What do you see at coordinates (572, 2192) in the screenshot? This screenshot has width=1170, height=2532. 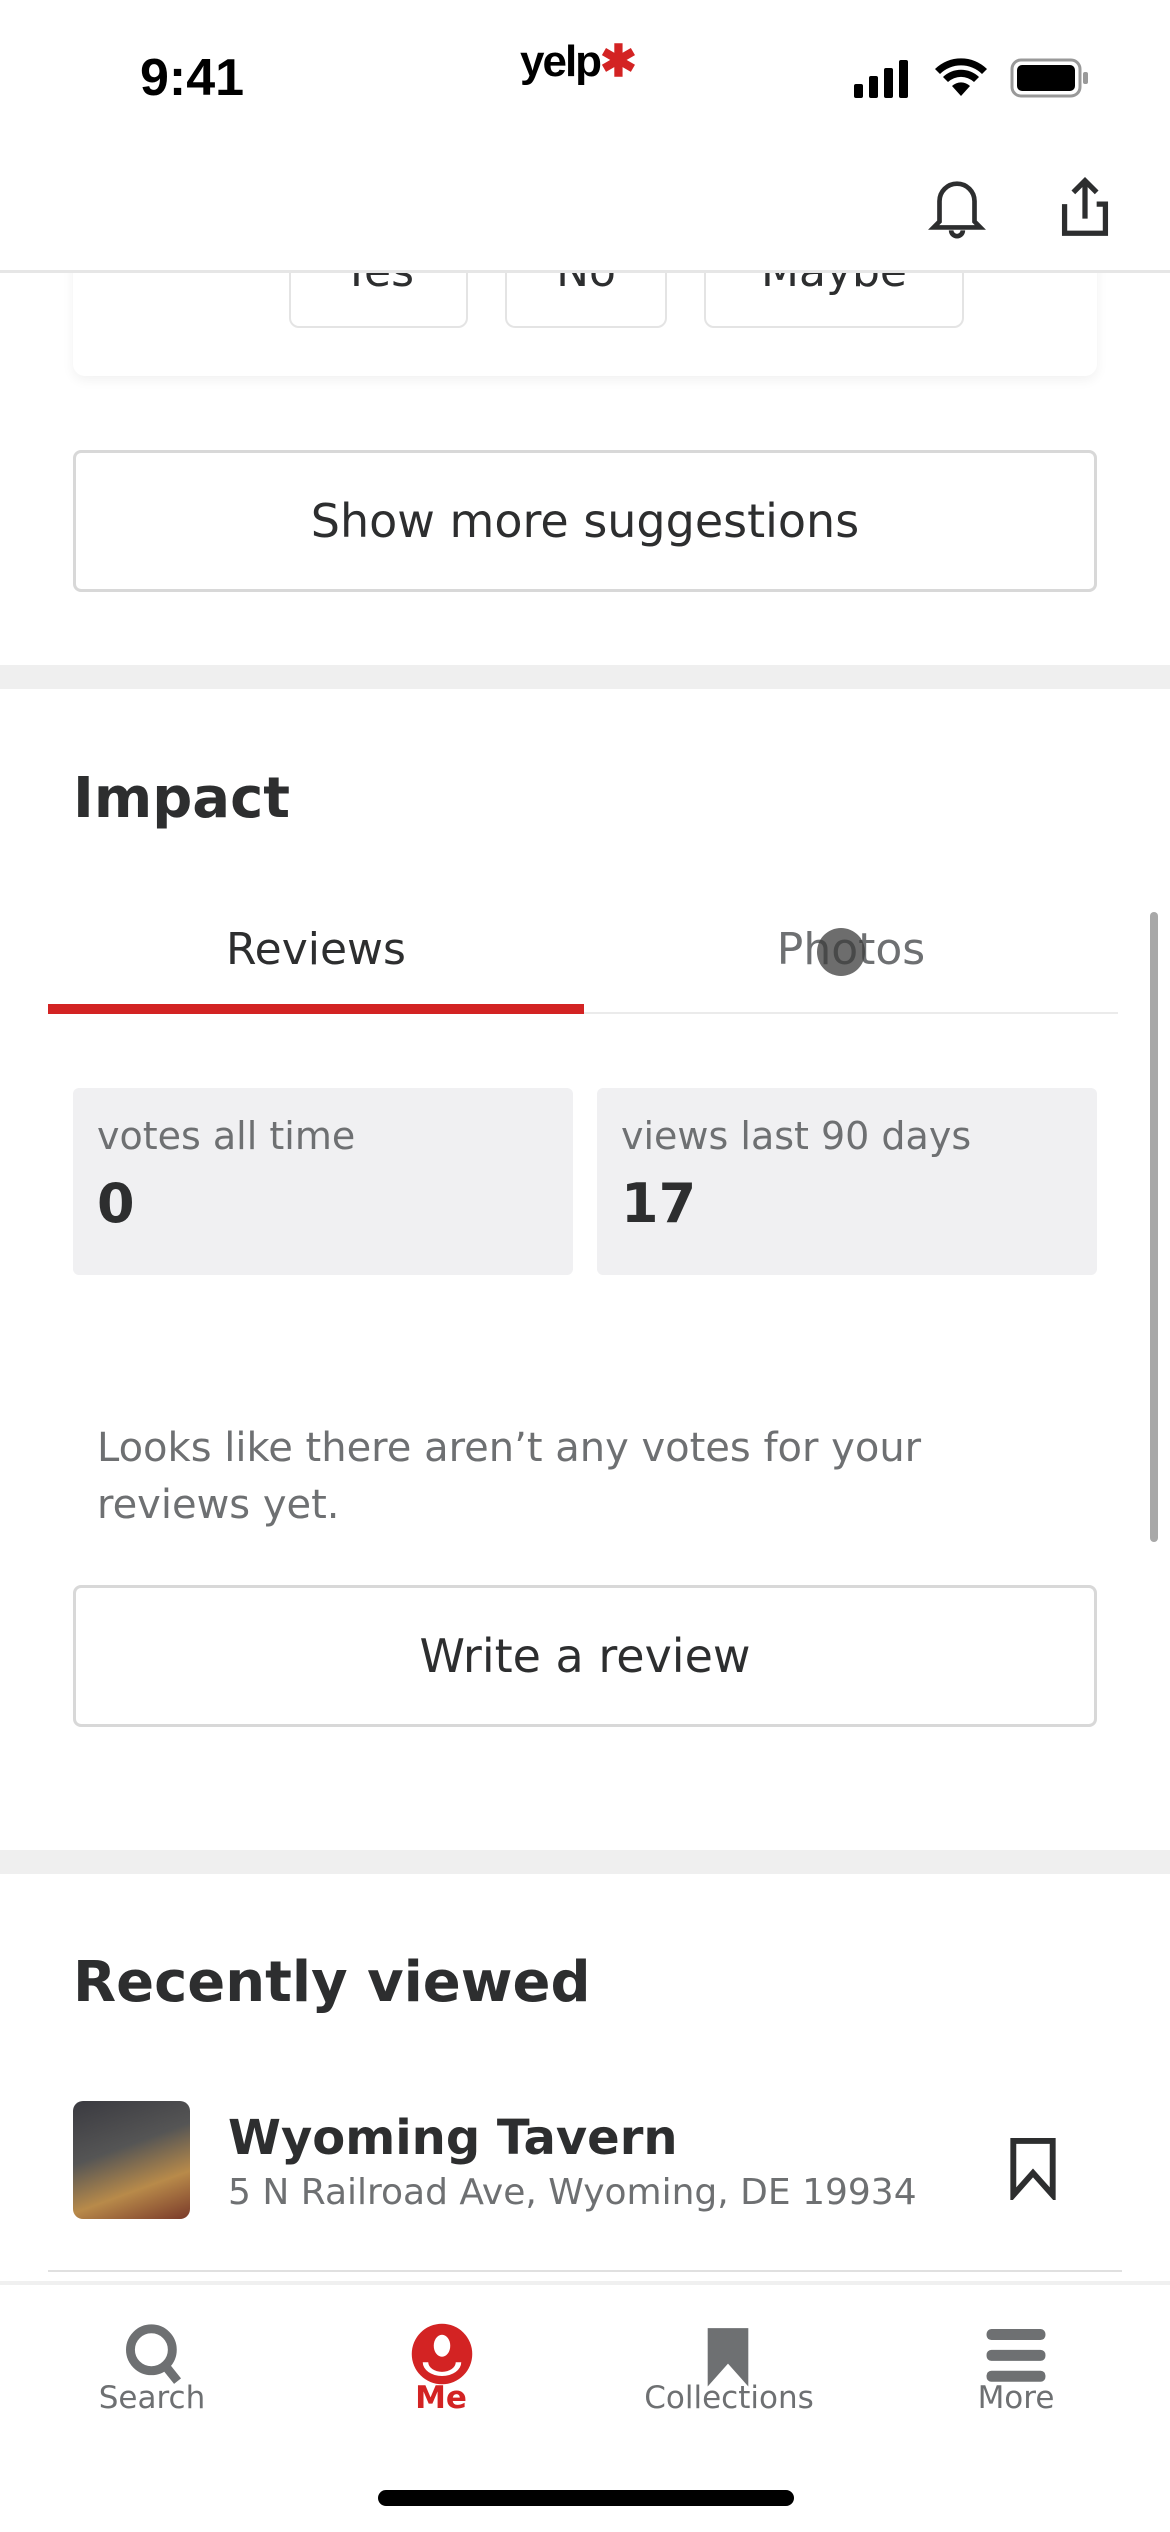 I see `business-address: 5 N Railroad Ave, Wyoming, DE 19934` at bounding box center [572, 2192].